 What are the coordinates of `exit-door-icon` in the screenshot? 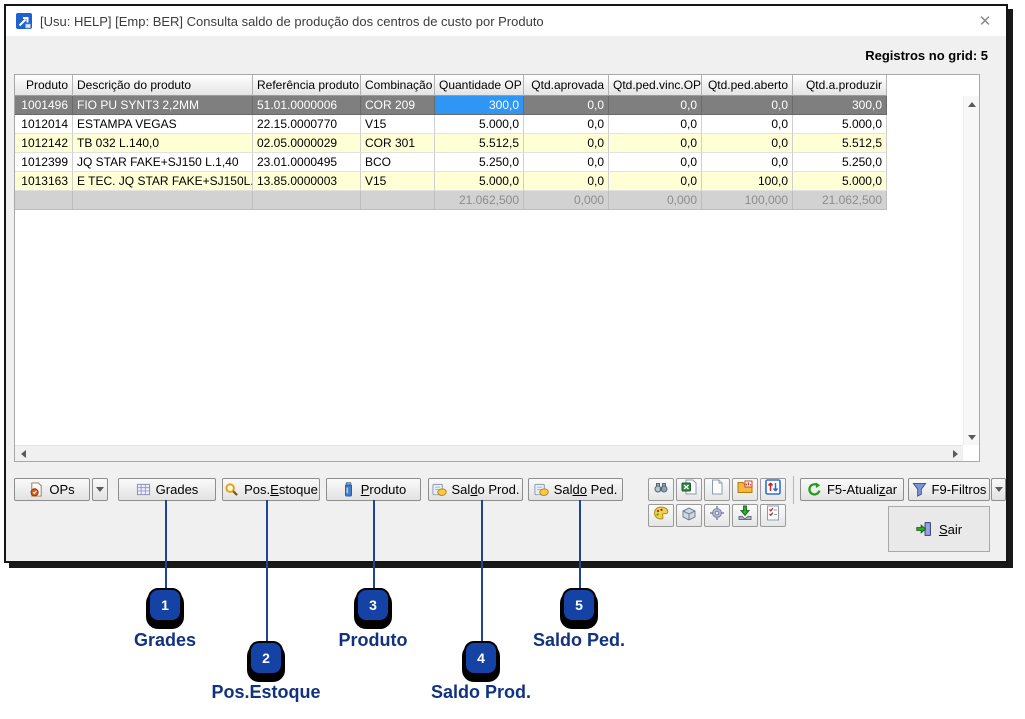 It's located at (924, 529).